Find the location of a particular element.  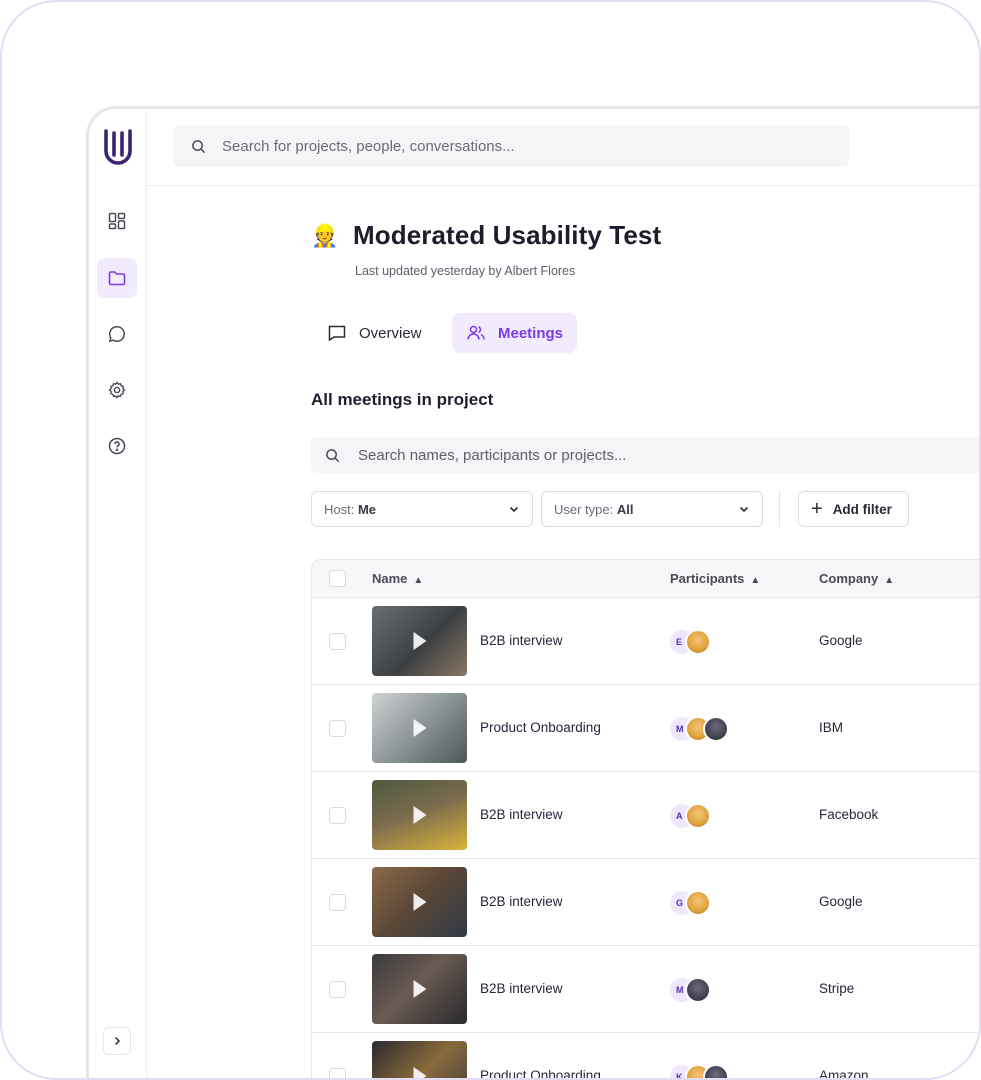

search-icon is located at coordinates (333, 455).